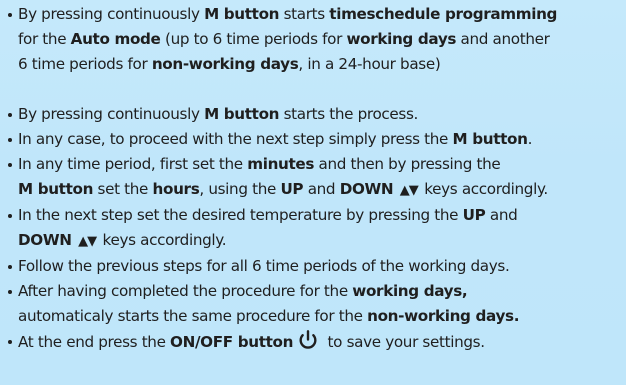 Image resolution: width=626 pixels, height=385 pixels. Describe the element at coordinates (94, 342) in the screenshot. I see `text: At the end press the` at that location.